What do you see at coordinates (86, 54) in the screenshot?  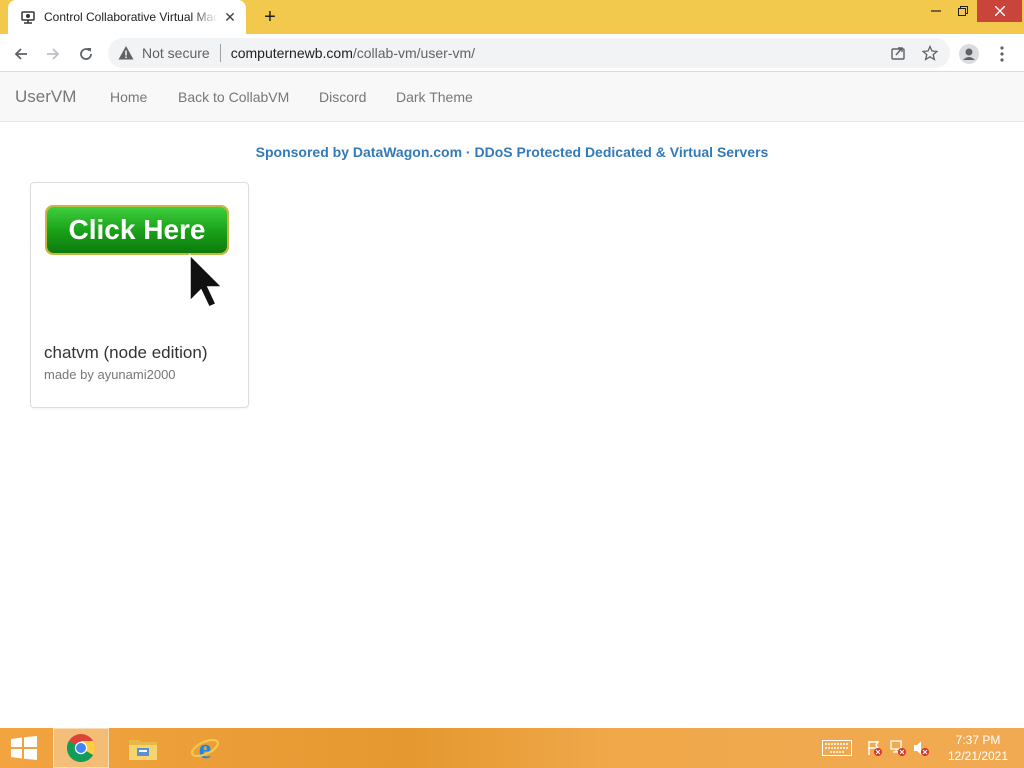 I see `reload-icon` at bounding box center [86, 54].